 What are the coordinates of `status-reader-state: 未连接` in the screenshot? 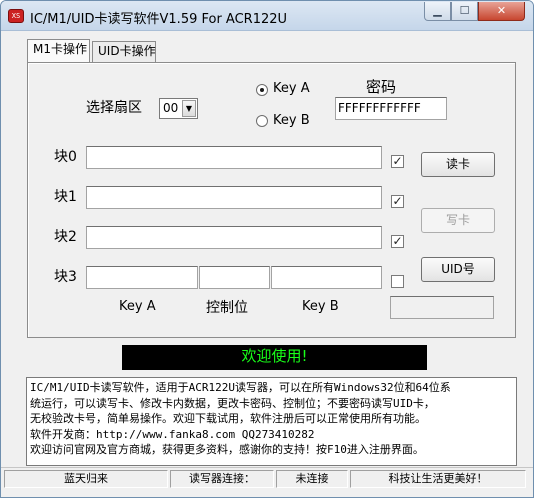 It's located at (312, 479).